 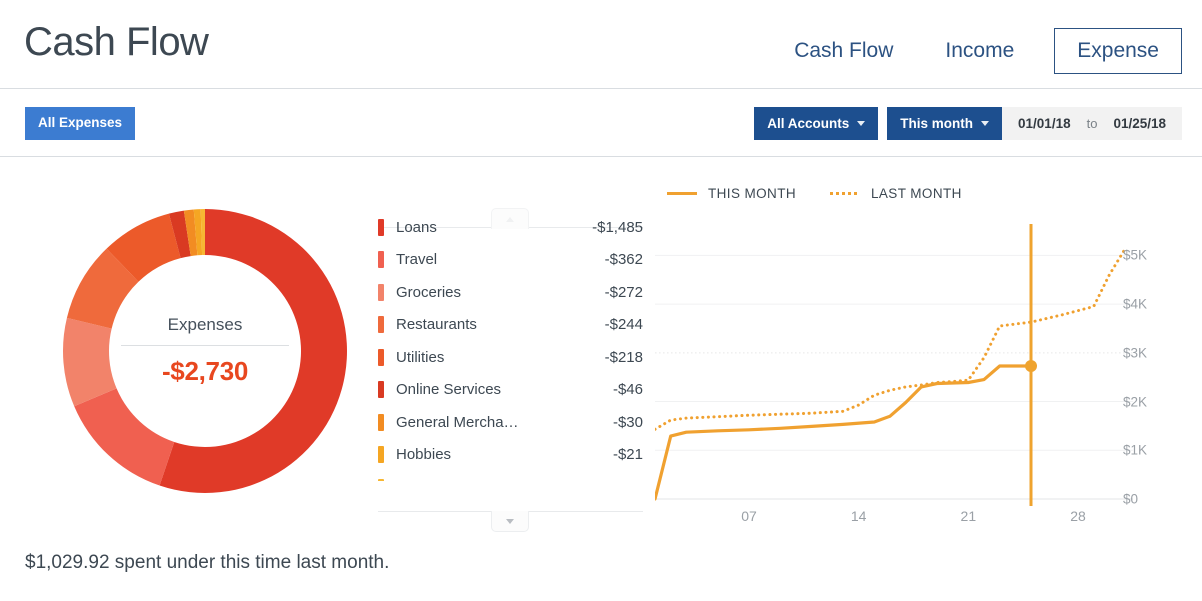 I want to click on expenses-donut-chart: Expenses -$2,730, so click(x=205, y=351).